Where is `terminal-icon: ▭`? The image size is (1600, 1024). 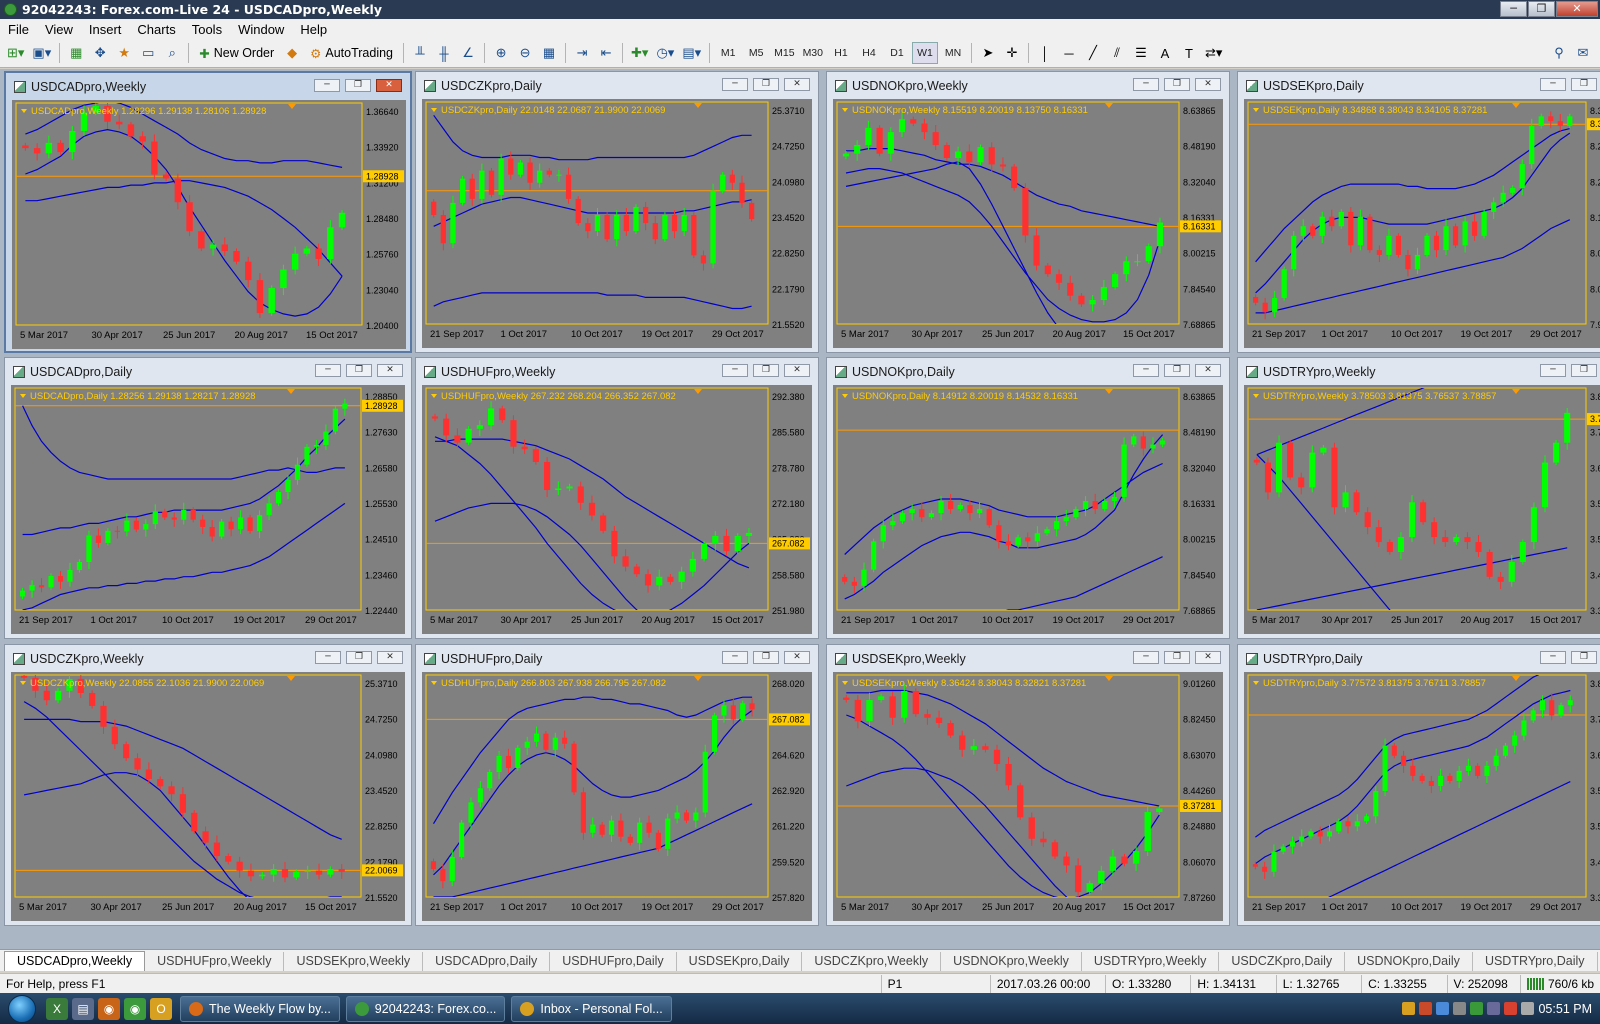 terminal-icon: ▭ is located at coordinates (148, 53).